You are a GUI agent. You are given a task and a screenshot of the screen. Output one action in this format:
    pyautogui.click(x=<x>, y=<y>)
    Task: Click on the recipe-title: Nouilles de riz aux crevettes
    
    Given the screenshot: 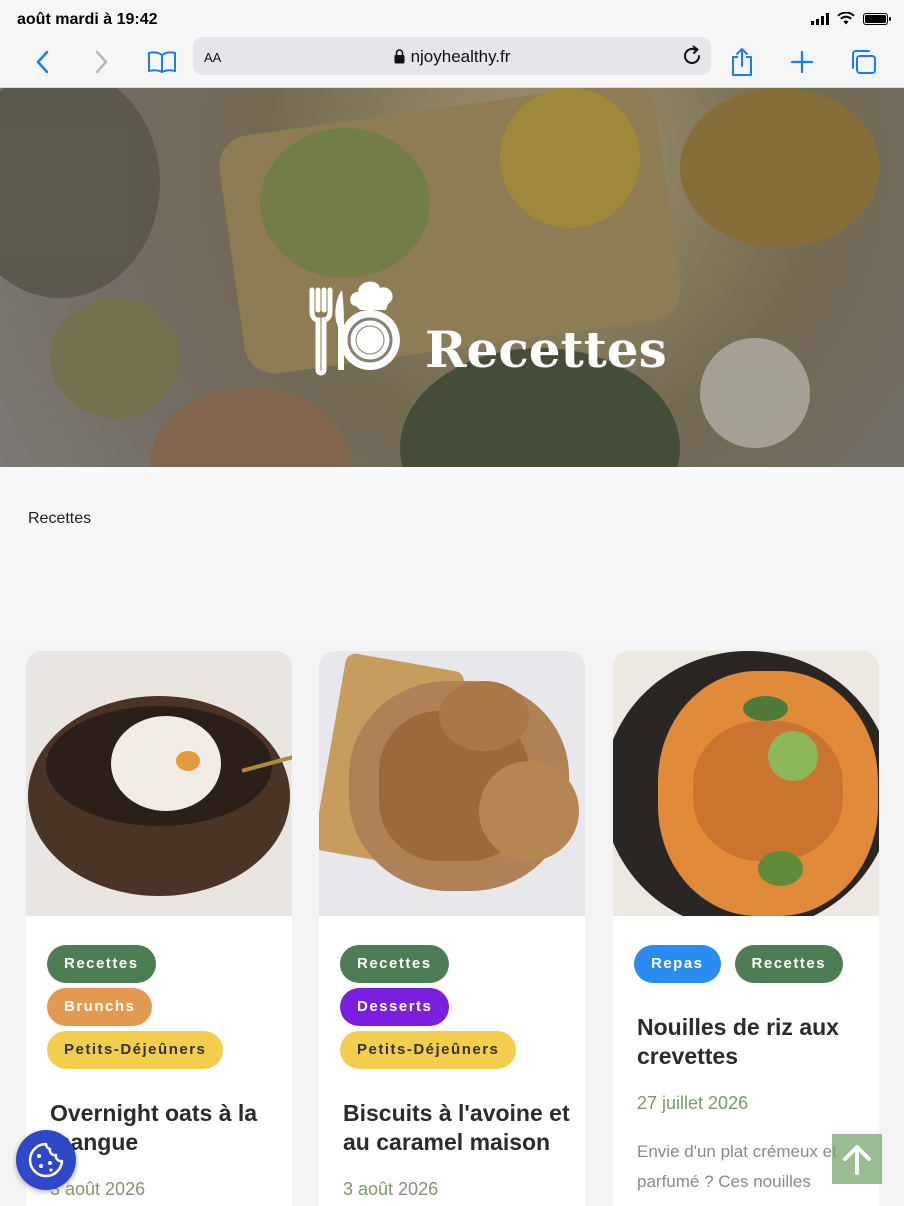 What is the action you would take?
    pyautogui.click(x=753, y=1042)
    